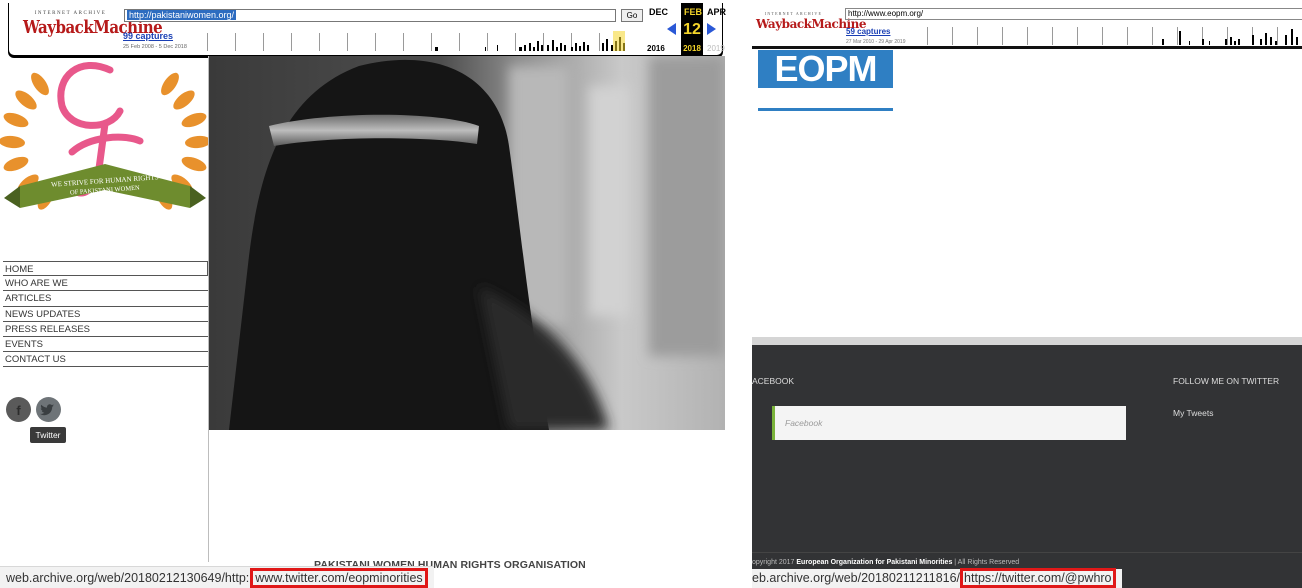 This screenshot has height=588, width=1302. I want to click on wayback-url-text: http://pakistaniwomen.org/, so click(182, 15).